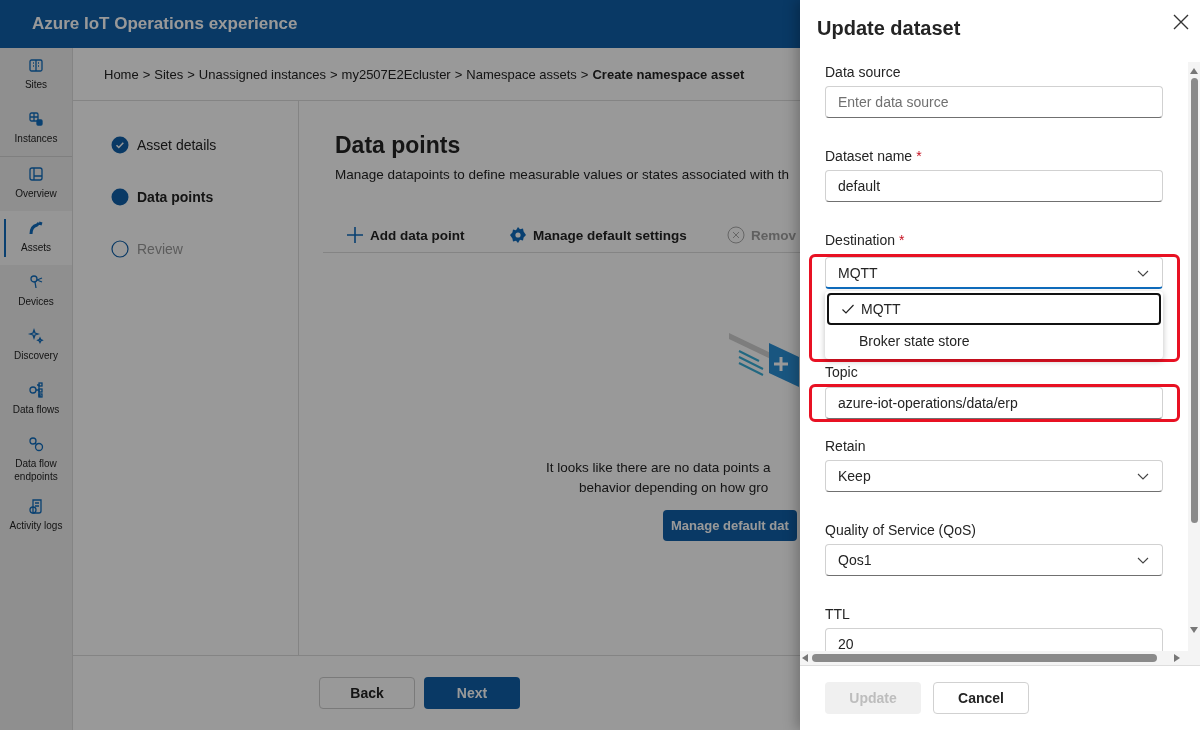  Describe the element at coordinates (120, 249) in the screenshot. I see `circle-icon` at that location.